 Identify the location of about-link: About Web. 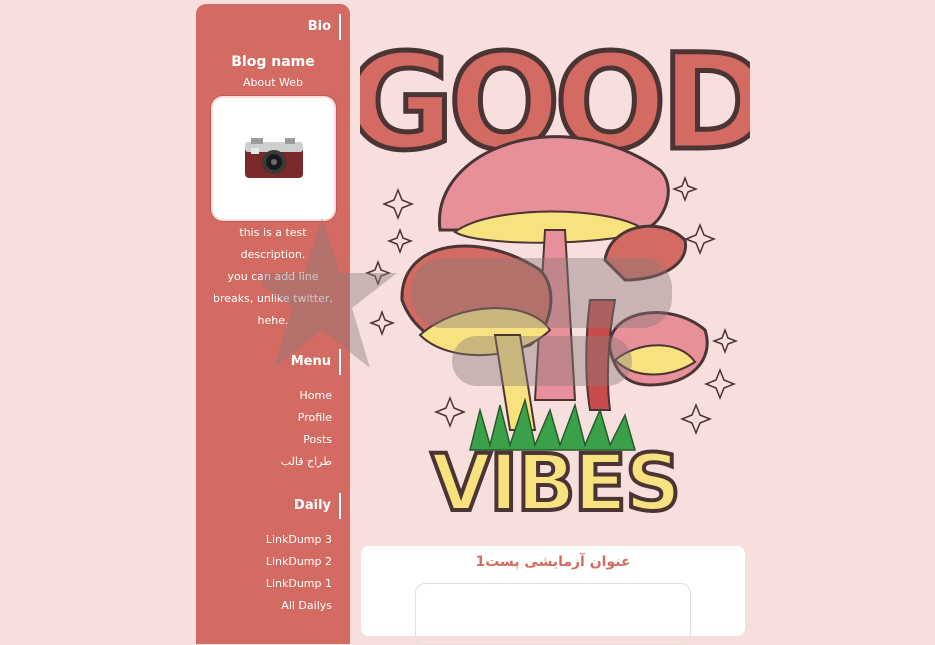
(273, 82).